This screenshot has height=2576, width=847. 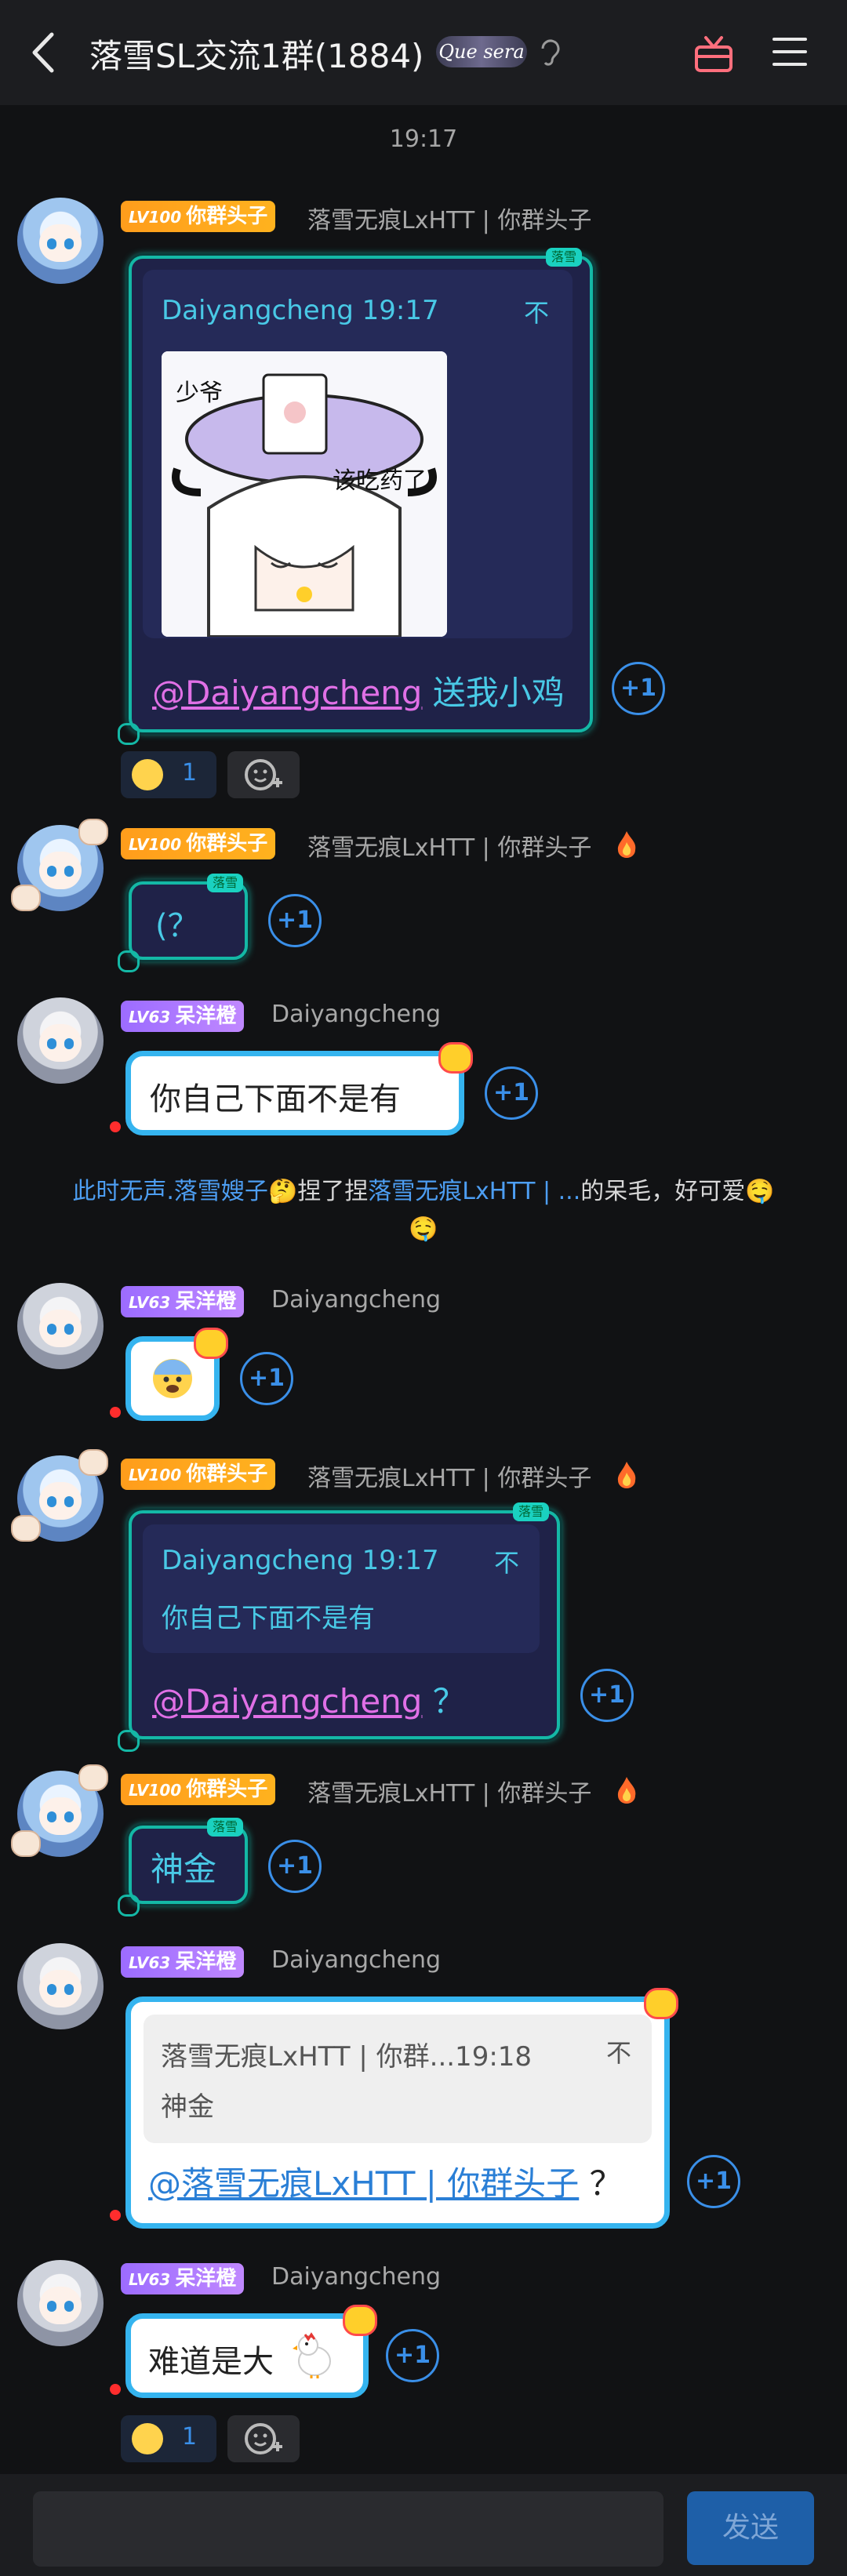 I want to click on sticker-text-top: 少爷, so click(x=199, y=393).